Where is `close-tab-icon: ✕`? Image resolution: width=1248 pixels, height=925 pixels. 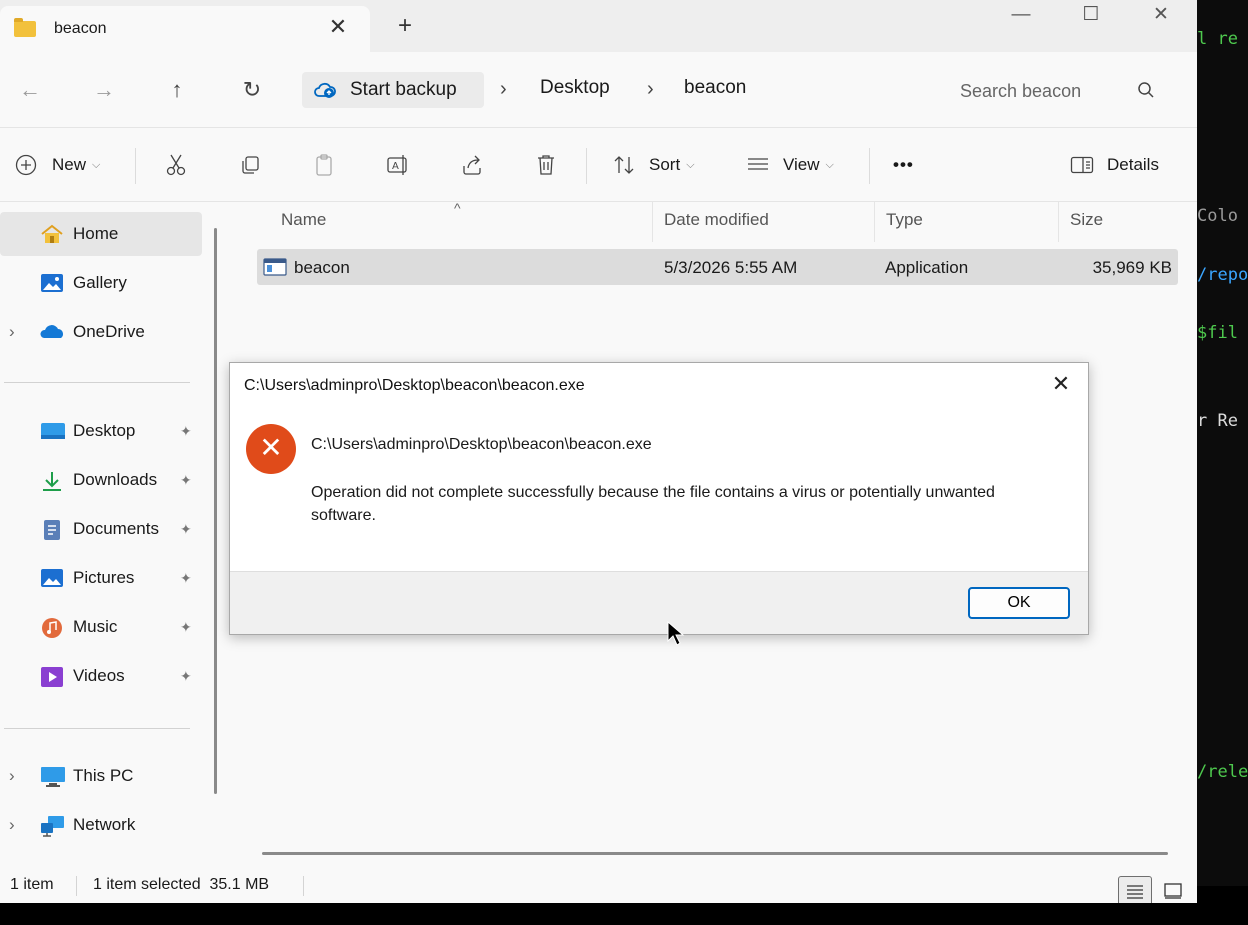 close-tab-icon: ✕ is located at coordinates (338, 28).